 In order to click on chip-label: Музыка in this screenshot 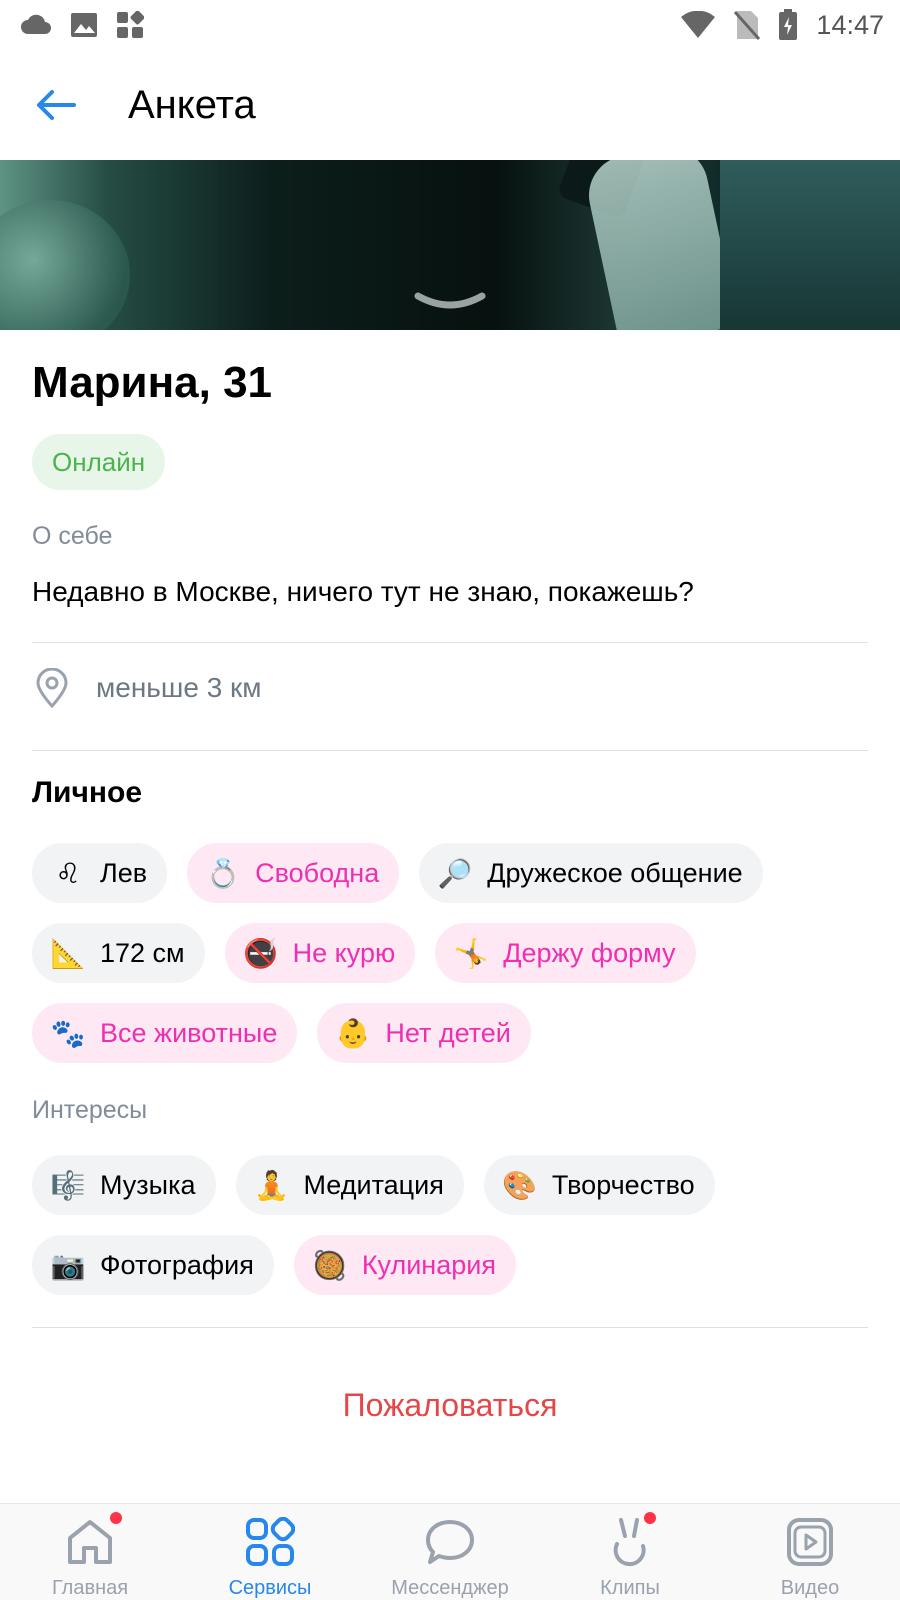, I will do `click(148, 1184)`.